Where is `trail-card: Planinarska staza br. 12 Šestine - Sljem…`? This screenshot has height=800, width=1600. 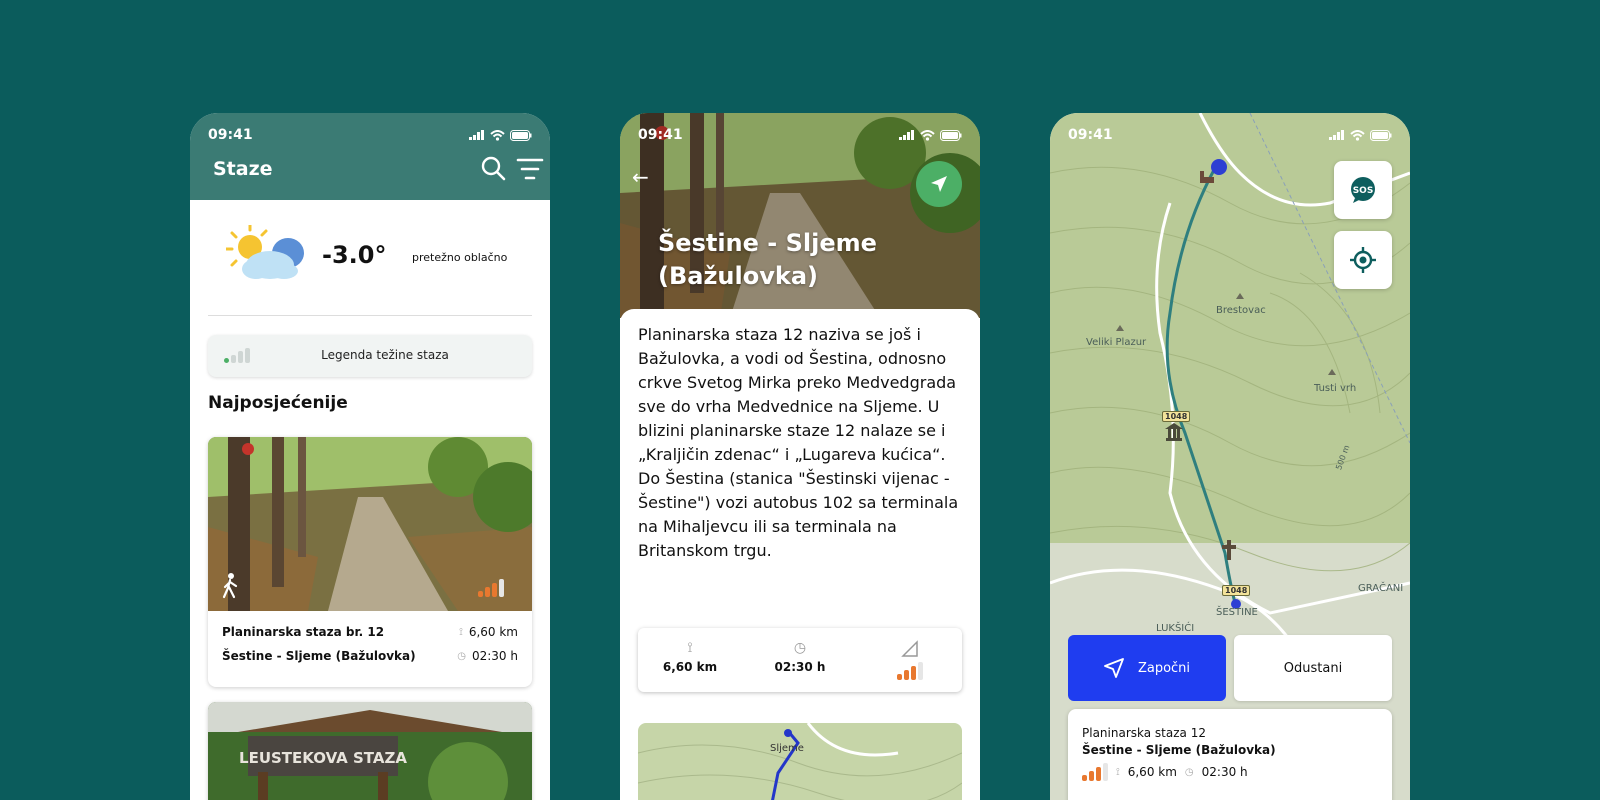 trail-card: Planinarska staza br. 12 Šestine - Sljem… is located at coordinates (370, 562).